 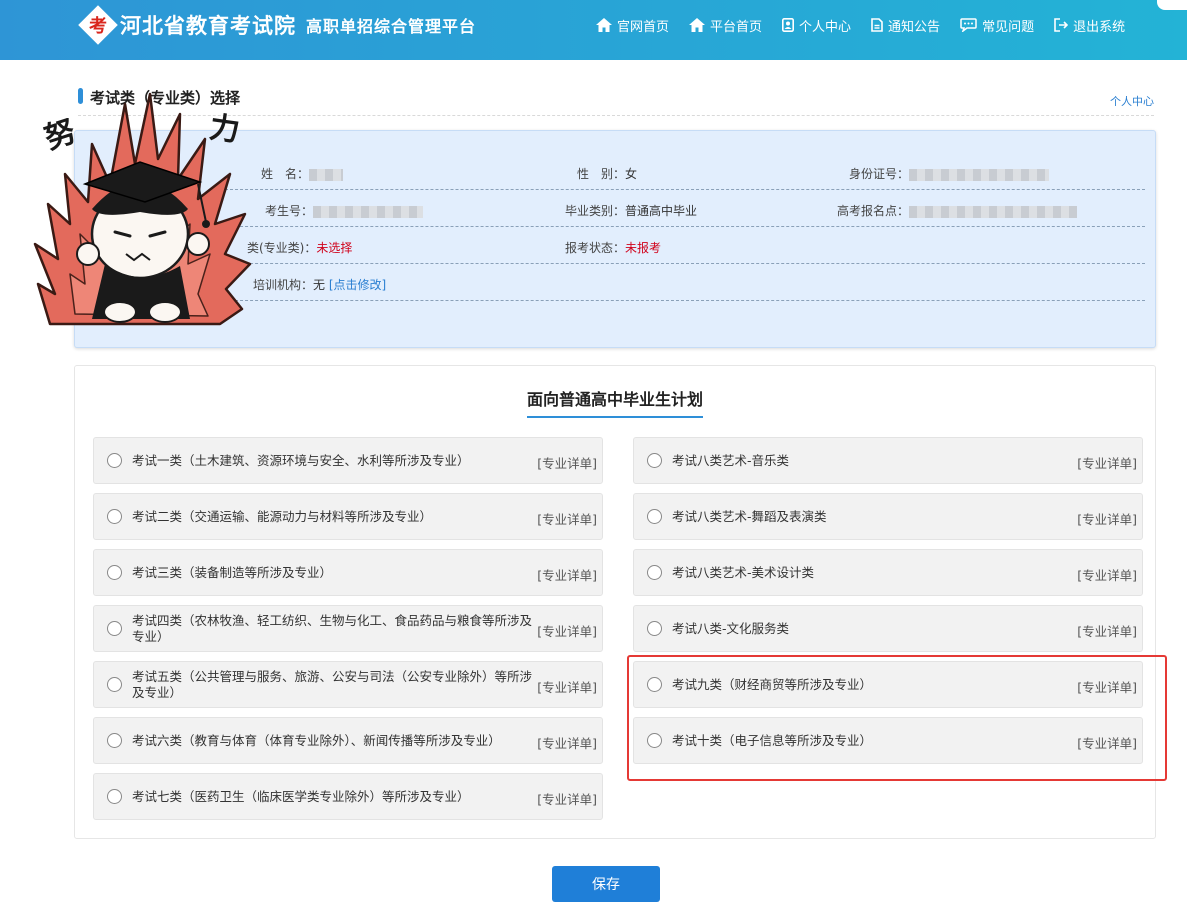 I want to click on option-exam-category-1: 考试一类（土木建筑、资源环境与安全、水利等所涉及专业） [专业详单], so click(x=348, y=460).